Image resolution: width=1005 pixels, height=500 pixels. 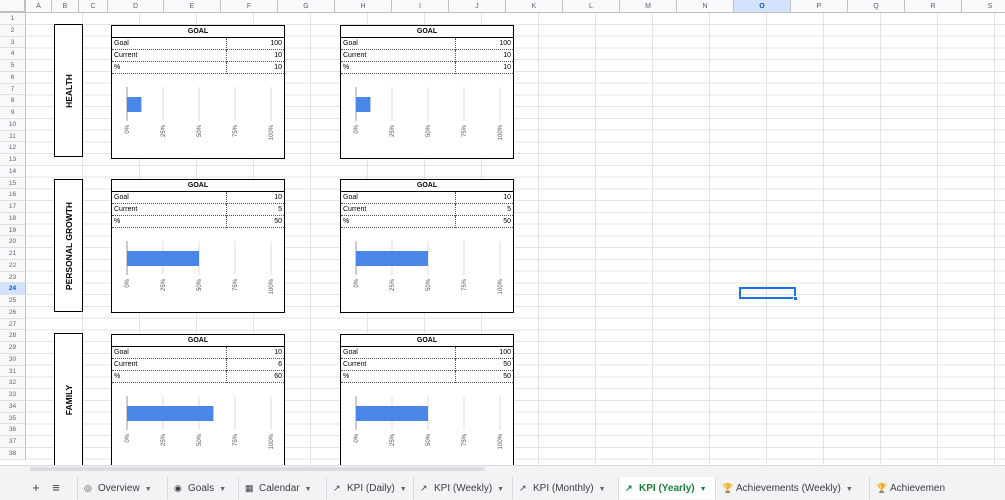 I want to click on all-sheets-button: ≡, so click(x=56, y=488).